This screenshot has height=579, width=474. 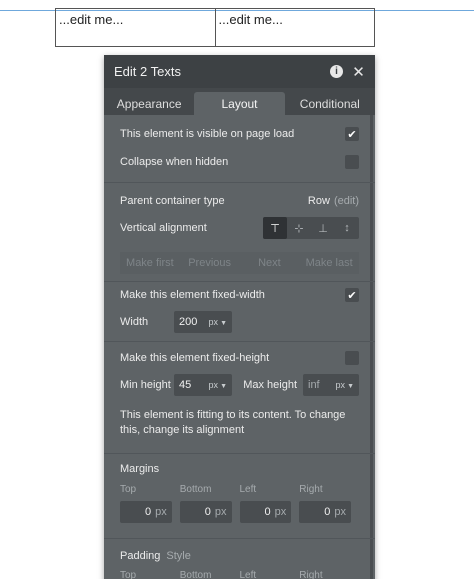 I want to click on collapse-hidden-checkbox, so click(x=352, y=162).